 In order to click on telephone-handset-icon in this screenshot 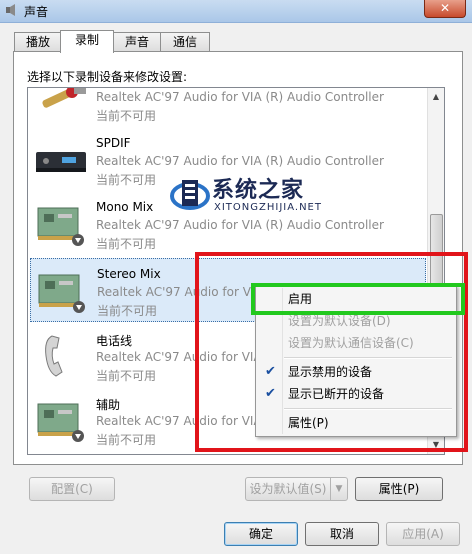, I will do `click(54, 356)`.